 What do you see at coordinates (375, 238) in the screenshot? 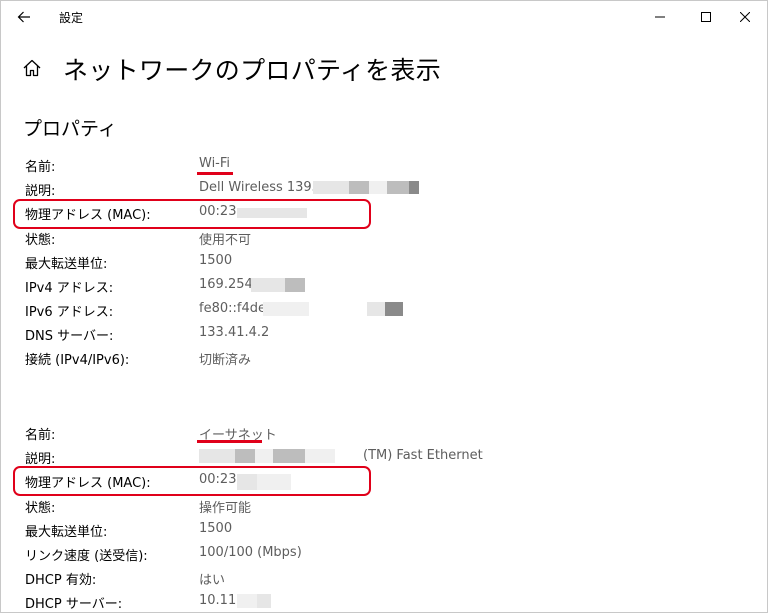
I see `property-row-status: 状態: 使用不可` at bounding box center [375, 238].